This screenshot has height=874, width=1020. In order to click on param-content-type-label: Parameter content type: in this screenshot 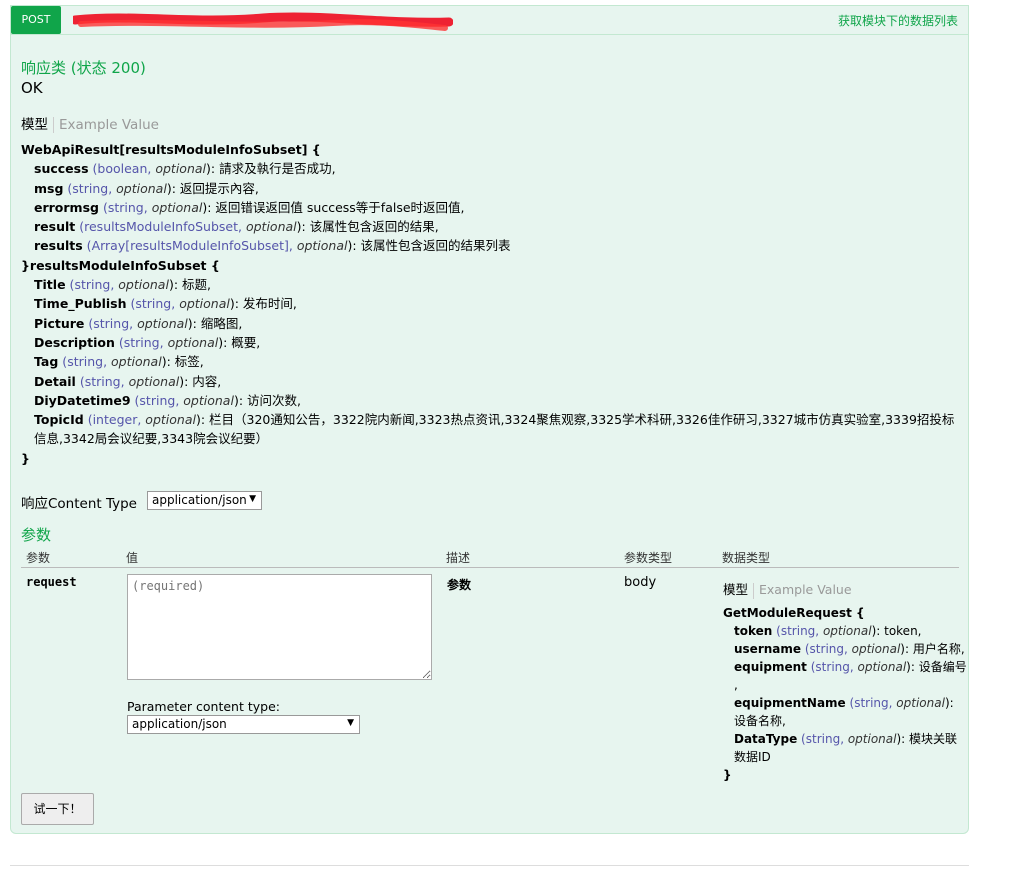, I will do `click(203, 706)`.